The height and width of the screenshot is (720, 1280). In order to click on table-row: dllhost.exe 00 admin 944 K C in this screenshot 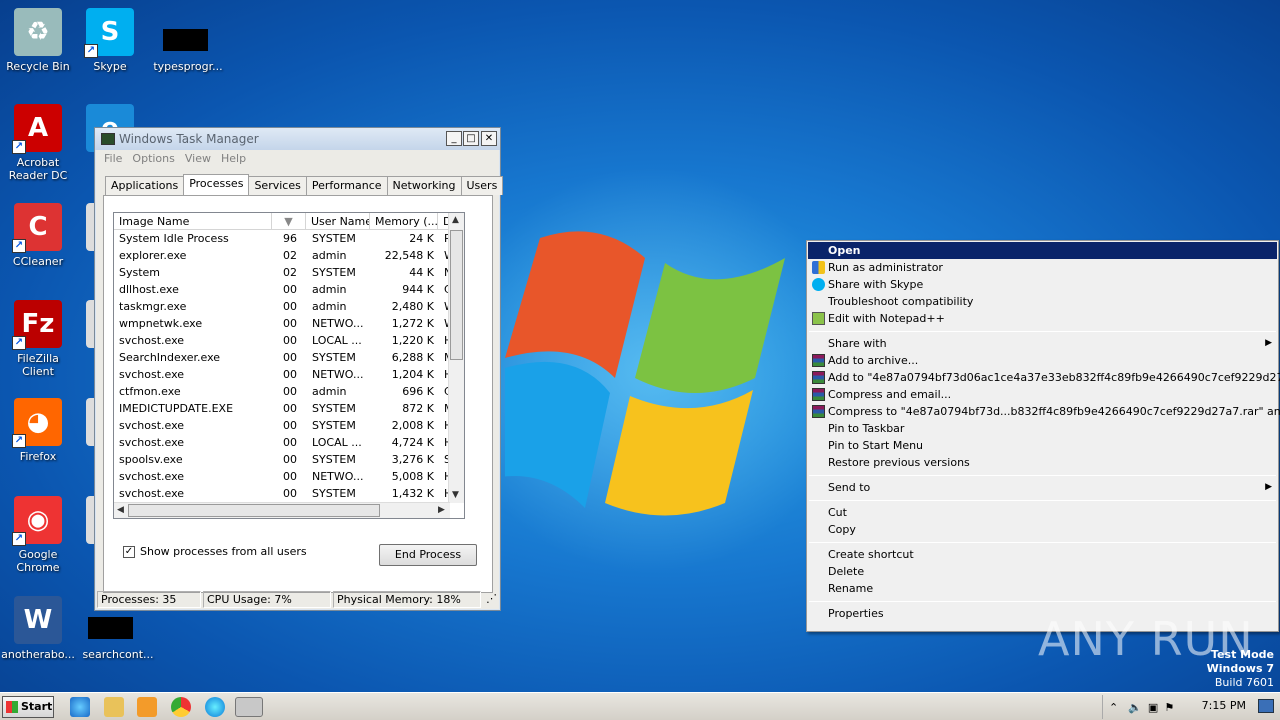, I will do `click(289, 289)`.